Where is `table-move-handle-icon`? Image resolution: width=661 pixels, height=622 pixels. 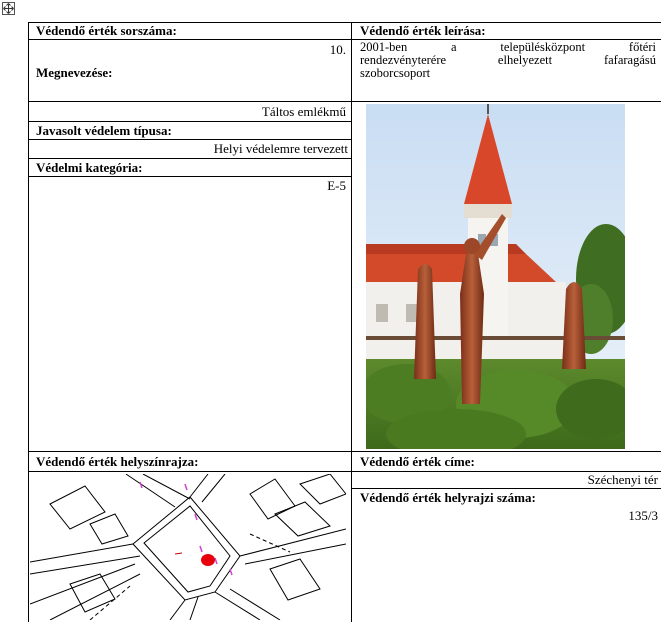 table-move-handle-icon is located at coordinates (8, 8).